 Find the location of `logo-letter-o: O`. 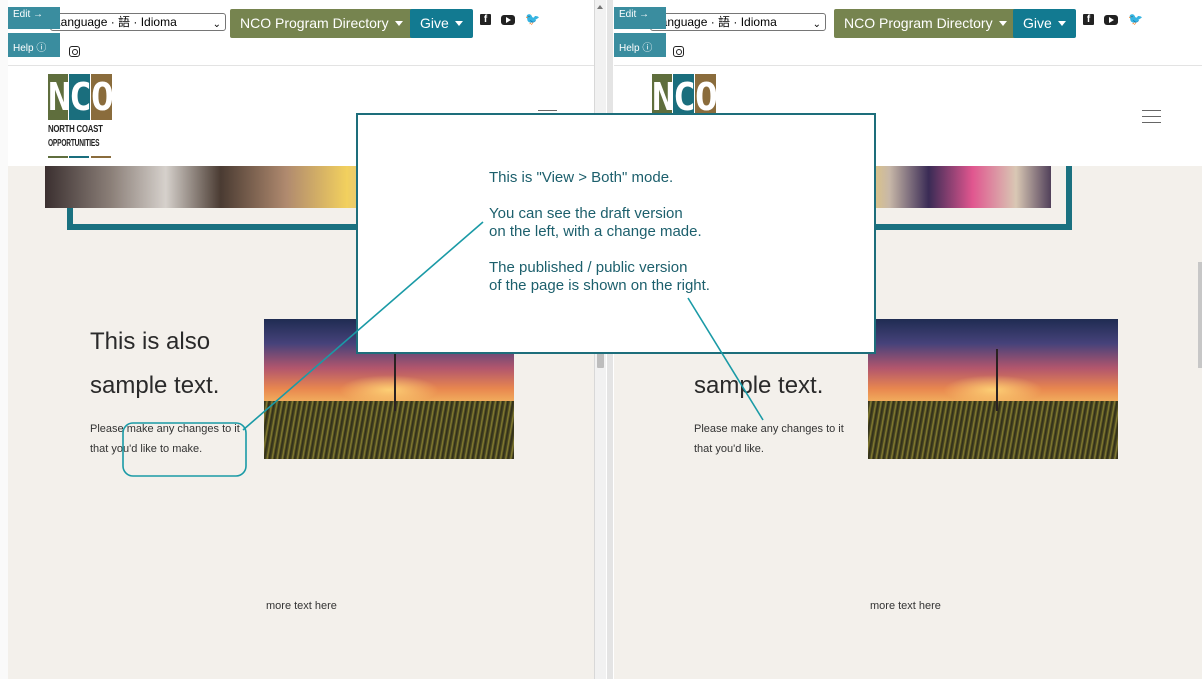

logo-letter-o: O is located at coordinates (101, 97).